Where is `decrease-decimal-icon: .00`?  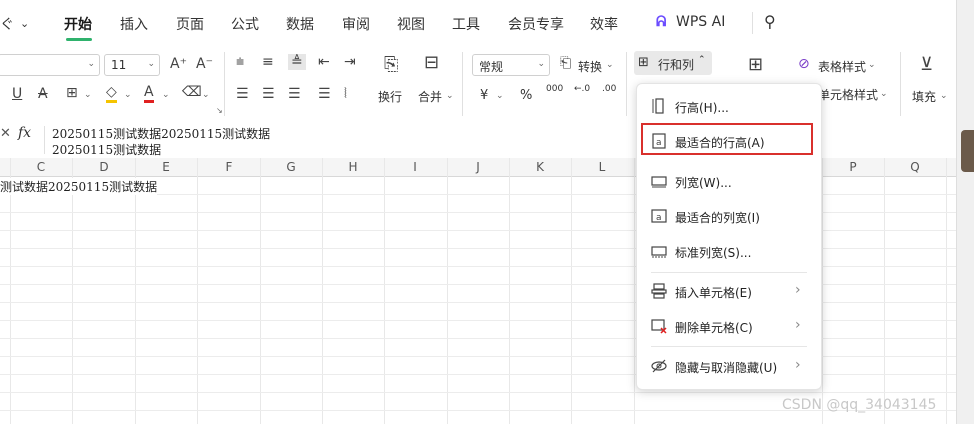 decrease-decimal-icon: .00 is located at coordinates (609, 89).